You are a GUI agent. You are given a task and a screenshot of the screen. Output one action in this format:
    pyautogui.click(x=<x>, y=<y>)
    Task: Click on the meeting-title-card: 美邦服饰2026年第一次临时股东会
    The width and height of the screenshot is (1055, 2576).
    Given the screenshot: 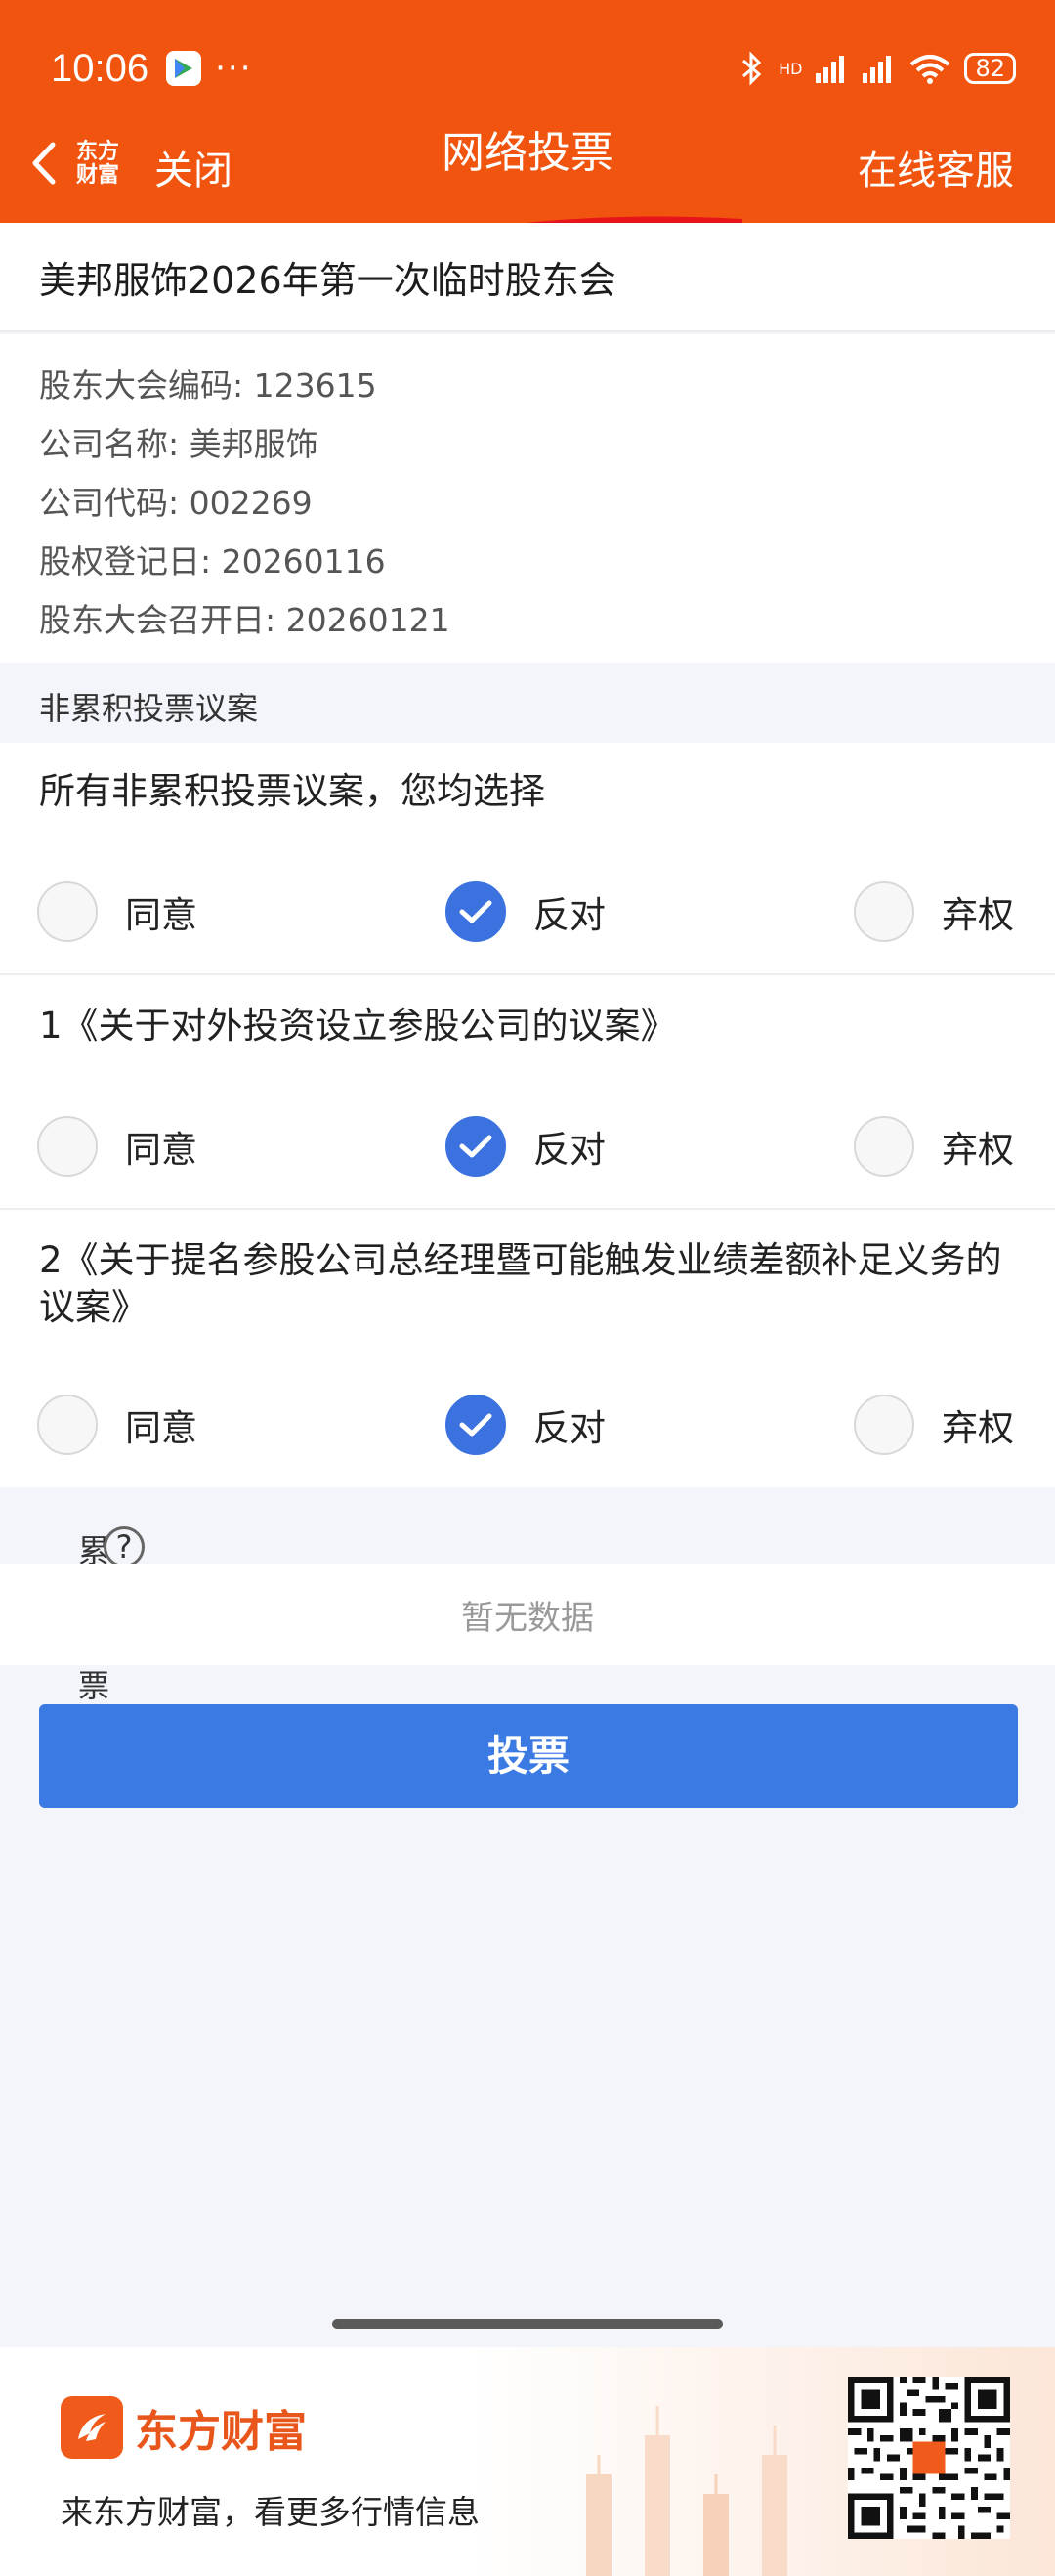 What is the action you would take?
    pyautogui.click(x=527, y=278)
    